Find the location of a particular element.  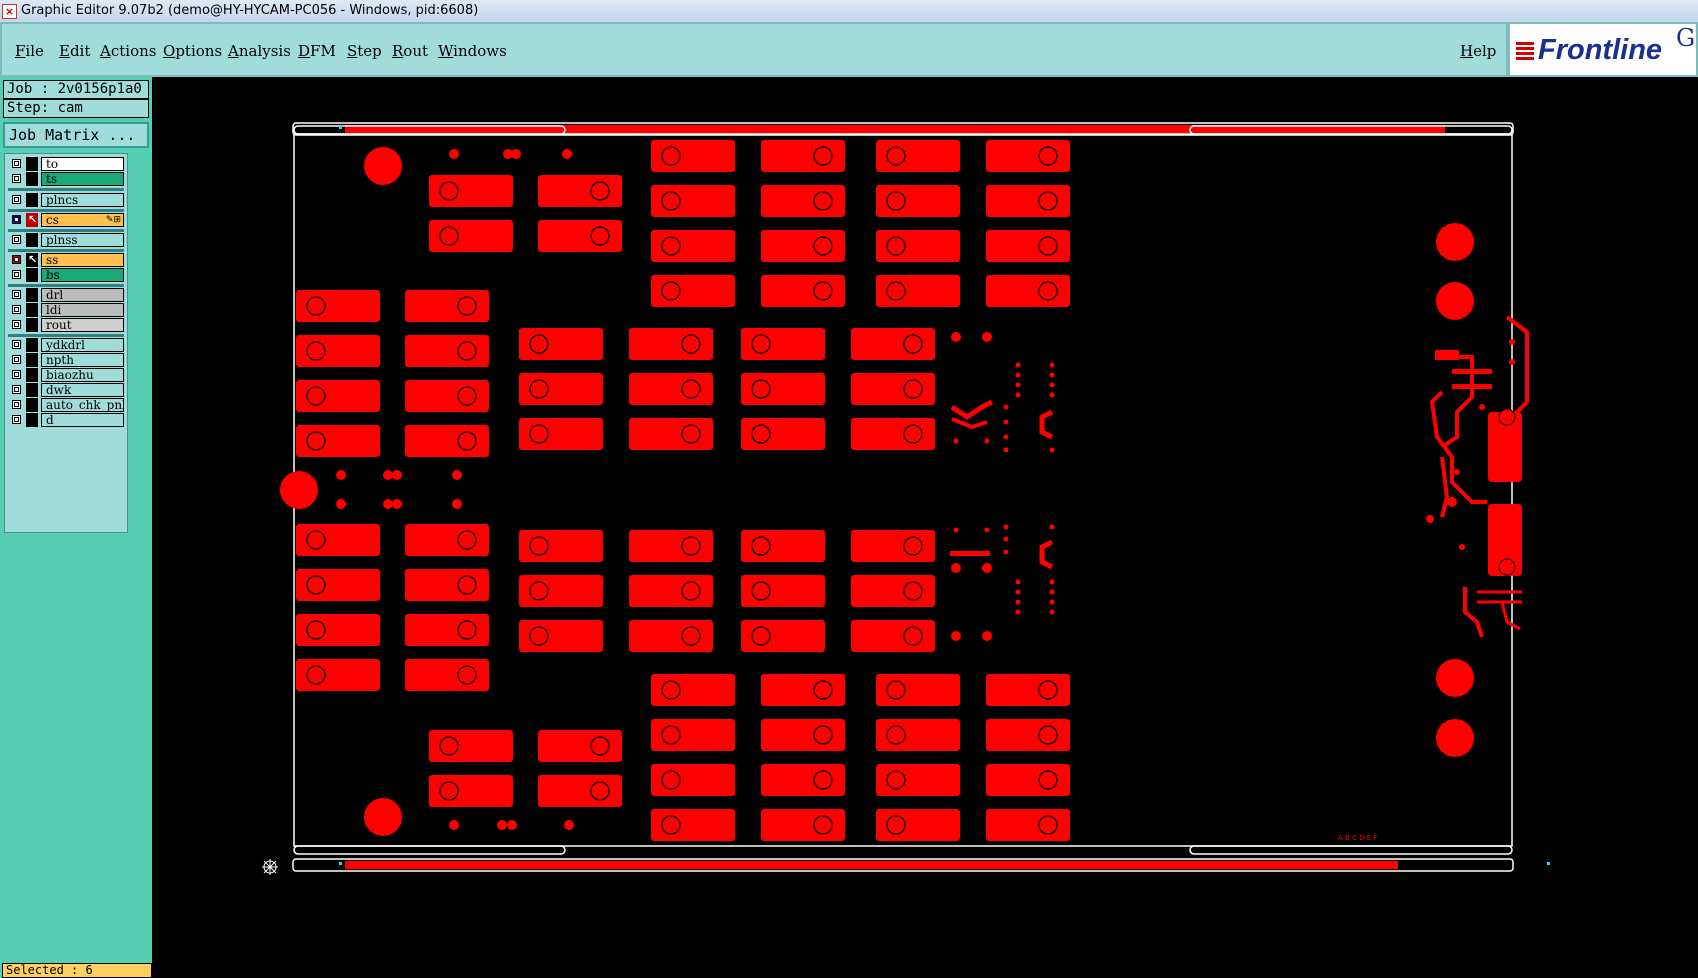

layer-name: cs ✎⊞ is located at coordinates (82, 220).